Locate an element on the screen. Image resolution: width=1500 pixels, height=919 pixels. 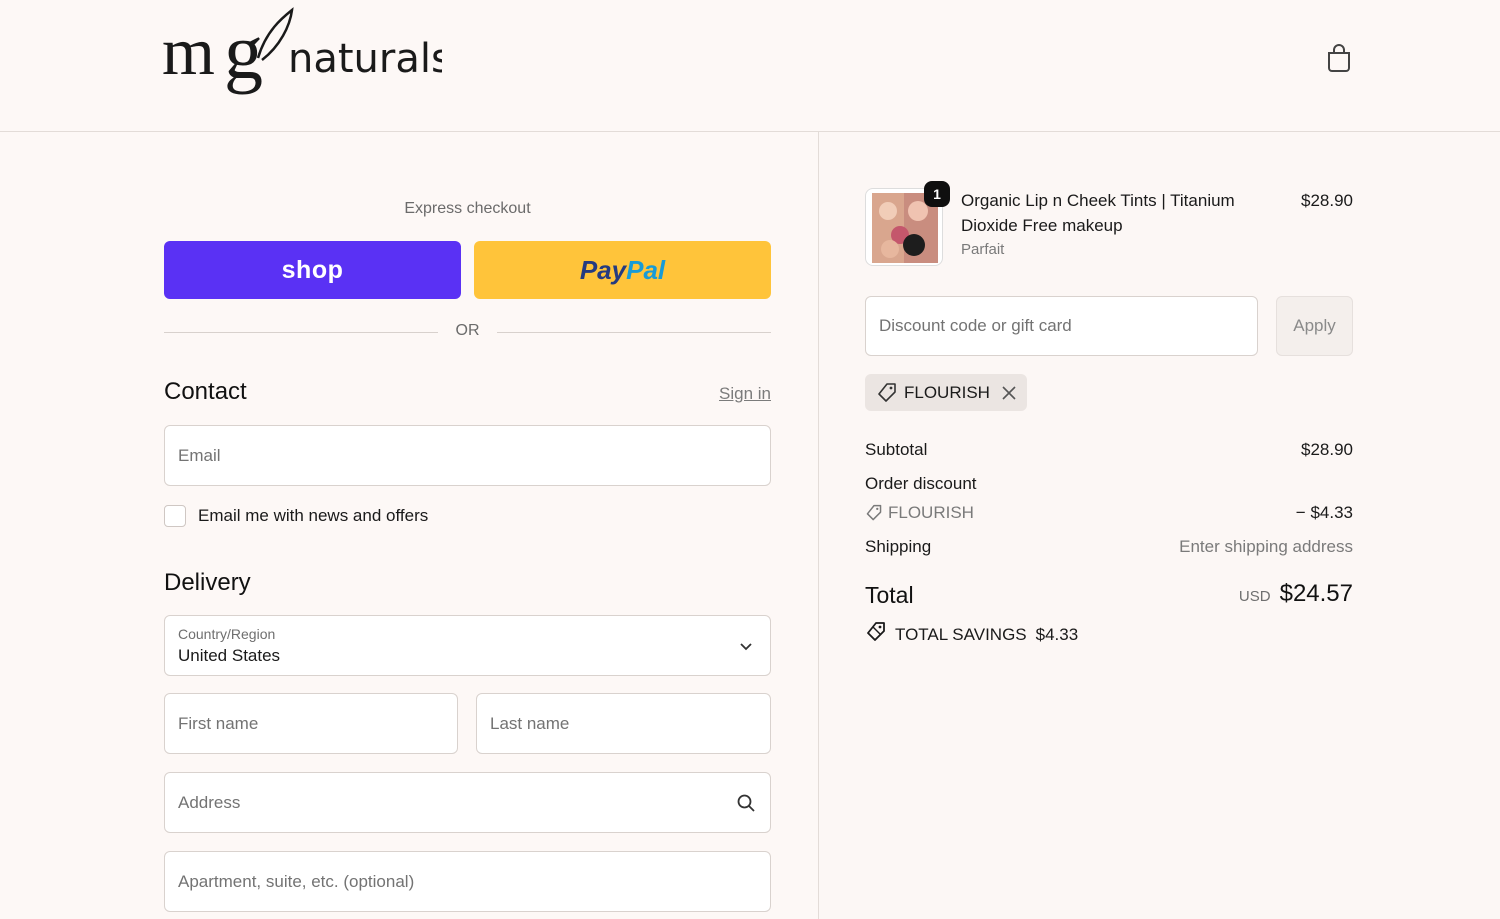
country-value: United States is located at coordinates (229, 655).